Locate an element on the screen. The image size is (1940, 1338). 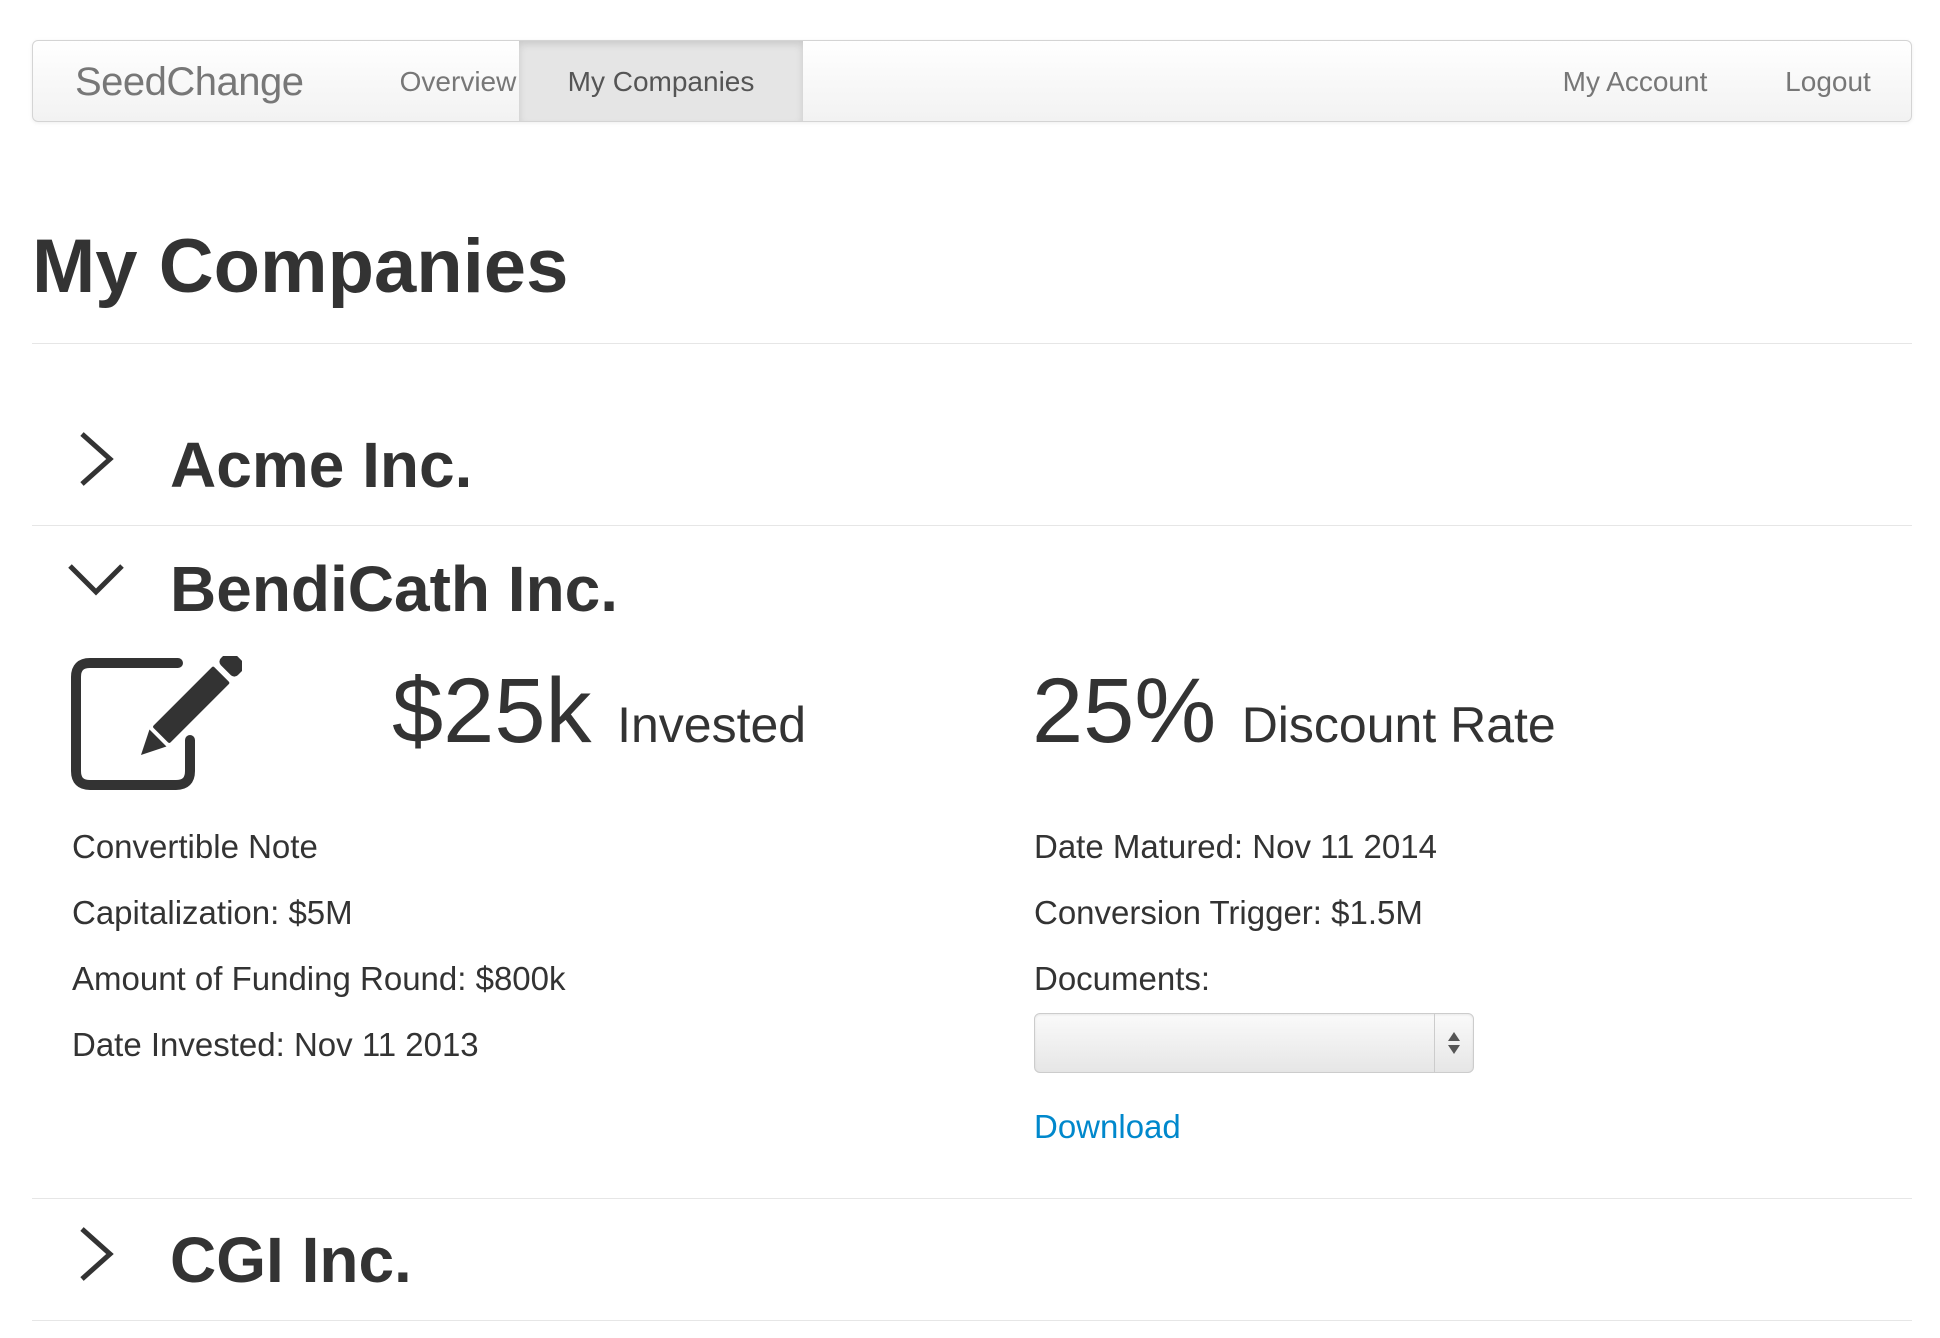
edit-icon is located at coordinates (156, 724).